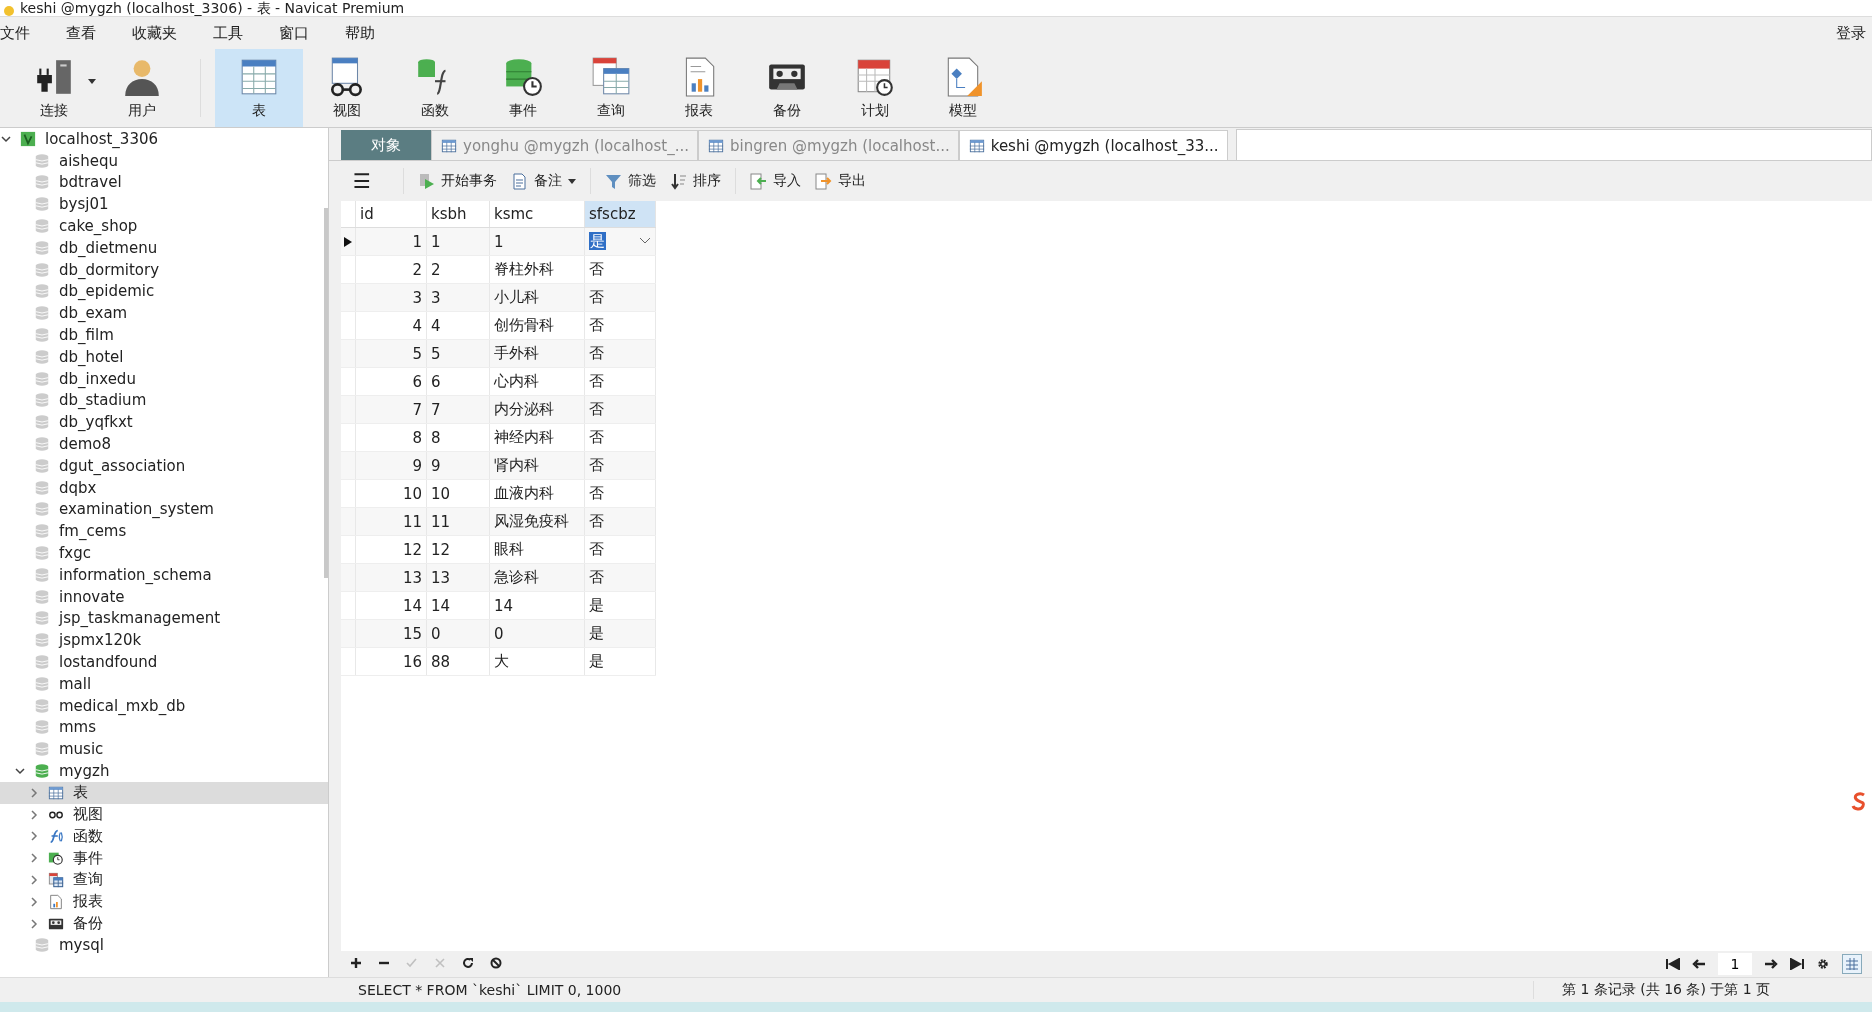 Image resolution: width=1872 pixels, height=1012 pixels. What do you see at coordinates (1852, 964) in the screenshot?
I see `grid-view-icon` at bounding box center [1852, 964].